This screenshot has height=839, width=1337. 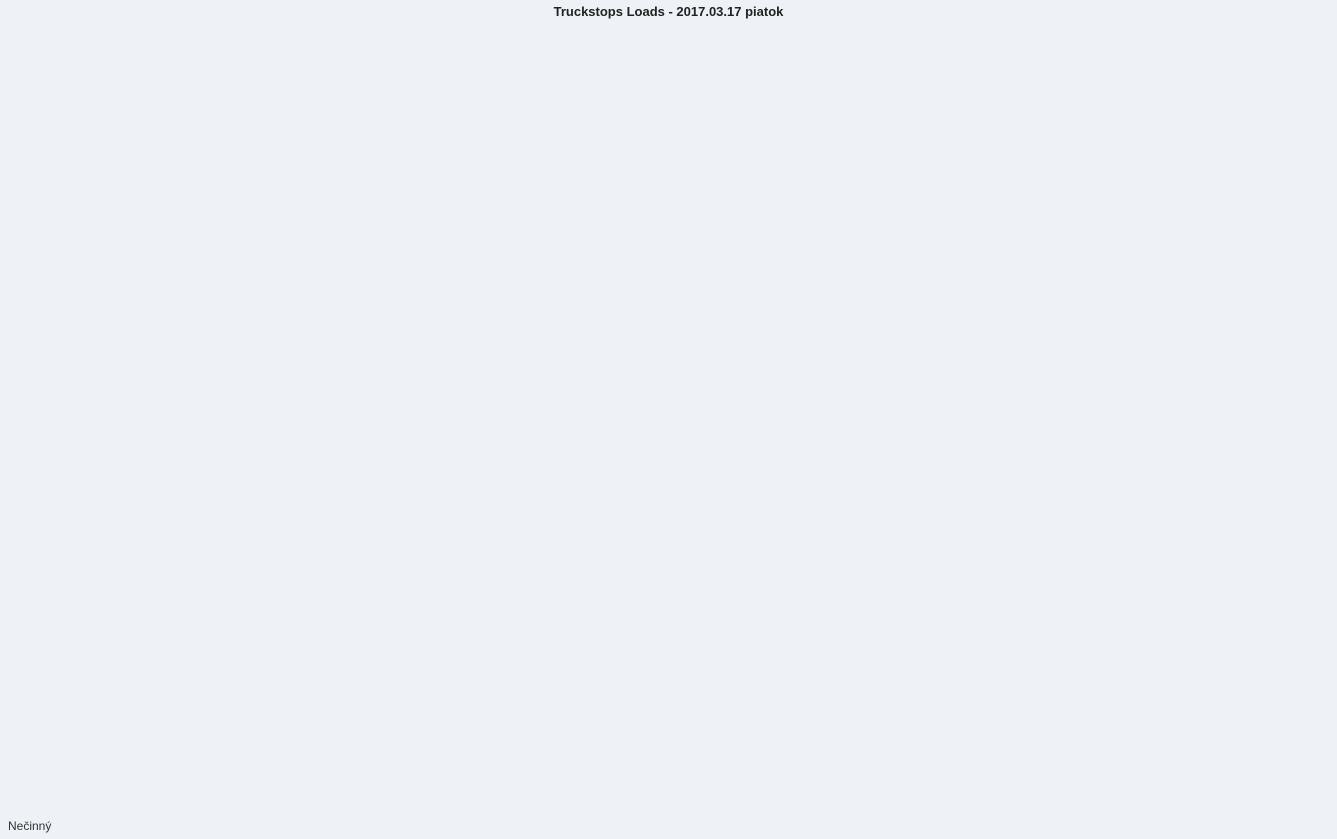 I want to click on window-title: Truckstops Loads - 2017.03.17 piatok, so click(x=668, y=11).